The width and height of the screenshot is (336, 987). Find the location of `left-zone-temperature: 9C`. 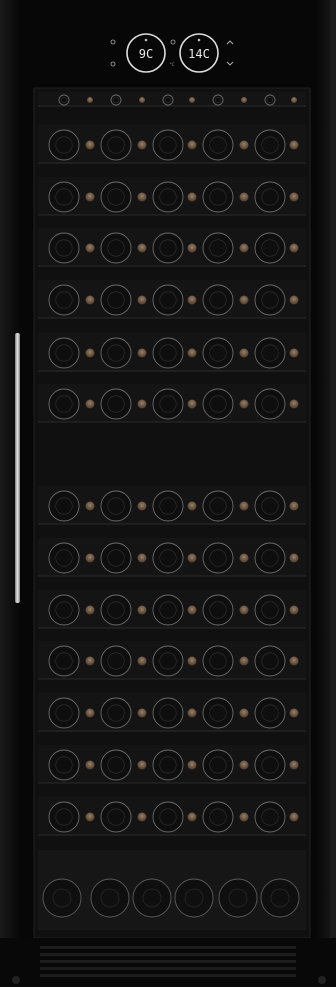

left-zone-temperature: 9C is located at coordinates (146, 54).